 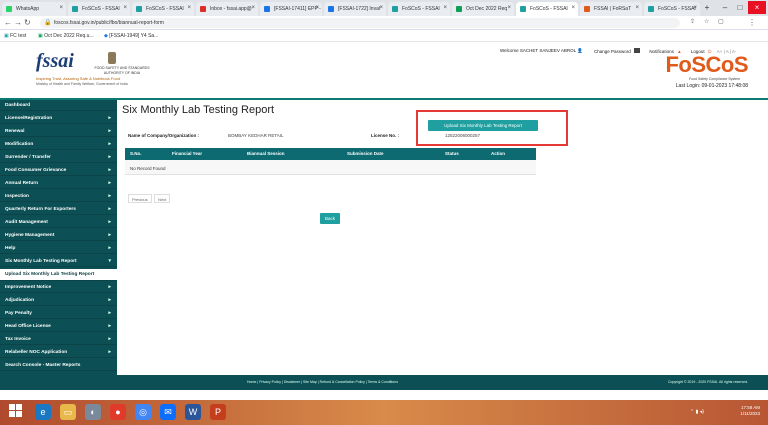 What do you see at coordinates (68, 412) in the screenshot?
I see `file-explorer-icon: ▭` at bounding box center [68, 412].